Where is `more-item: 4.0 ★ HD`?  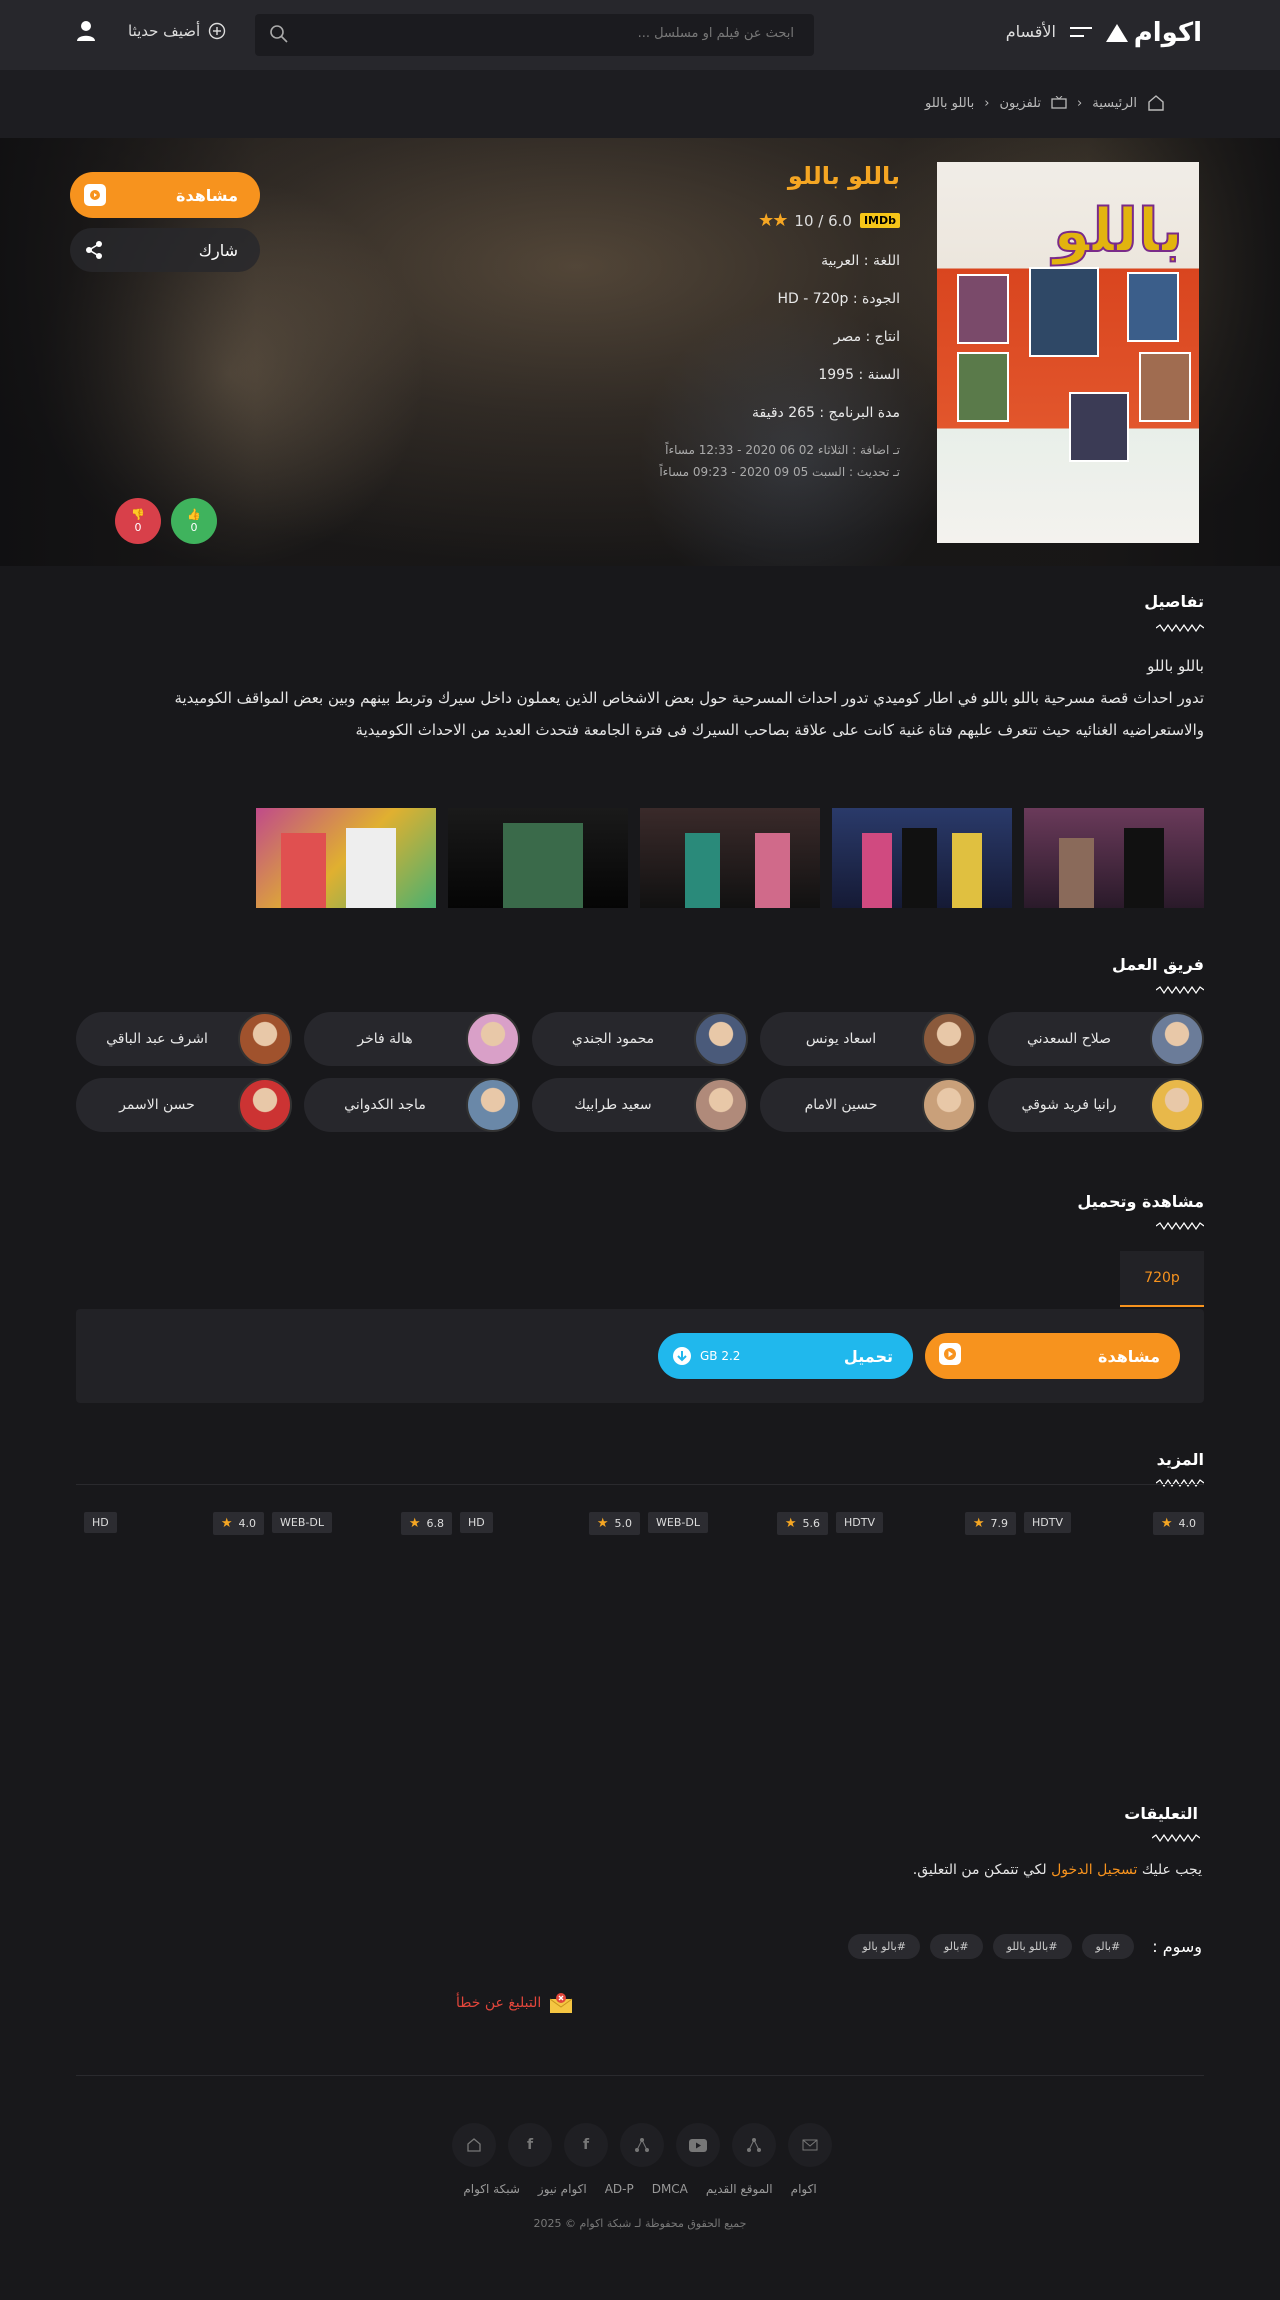
more-item: 4.0 ★ HD is located at coordinates (174, 1524).